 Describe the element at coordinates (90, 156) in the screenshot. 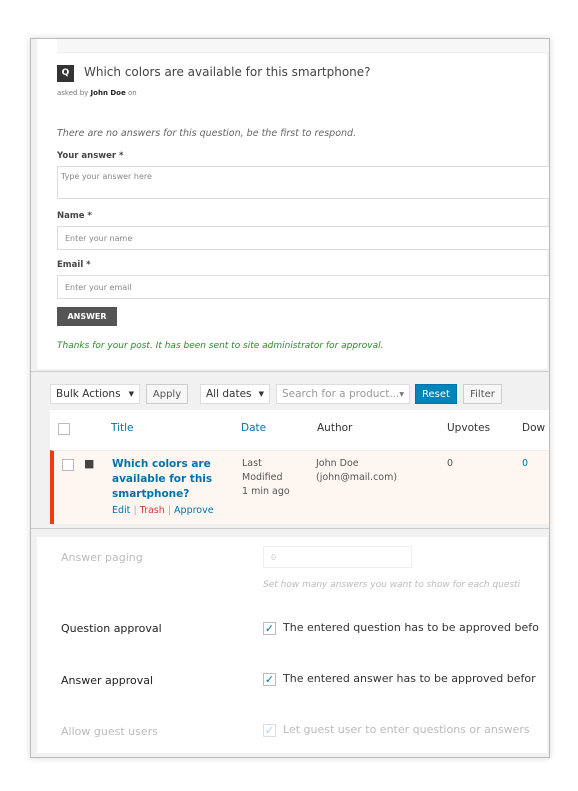

I see `answer-label: Your answer *` at that location.